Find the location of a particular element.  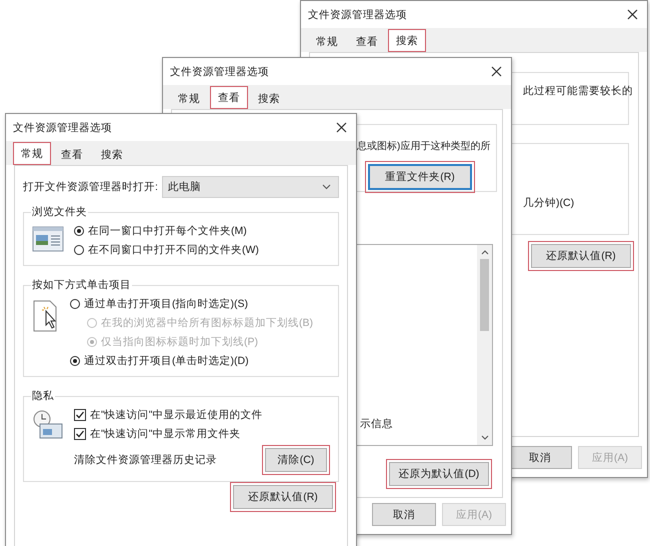

group-title: 隐私 is located at coordinates (43, 396).